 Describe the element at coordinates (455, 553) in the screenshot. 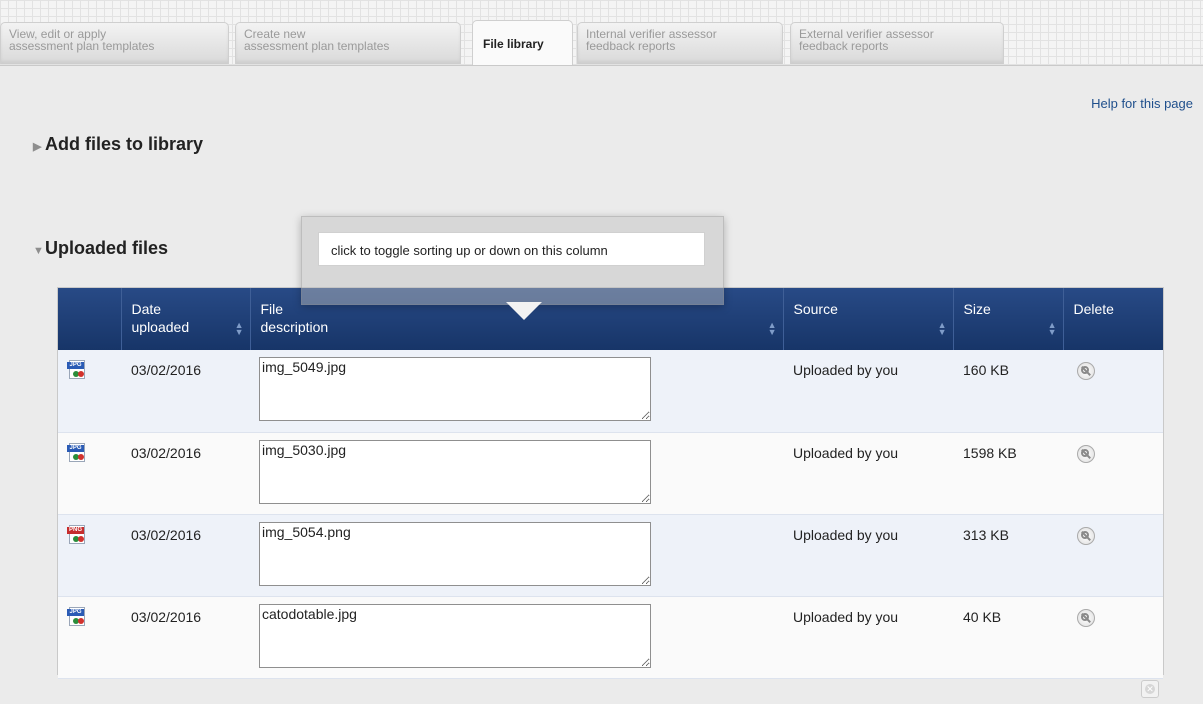

I see `file-description-input: img_5054.png` at that location.